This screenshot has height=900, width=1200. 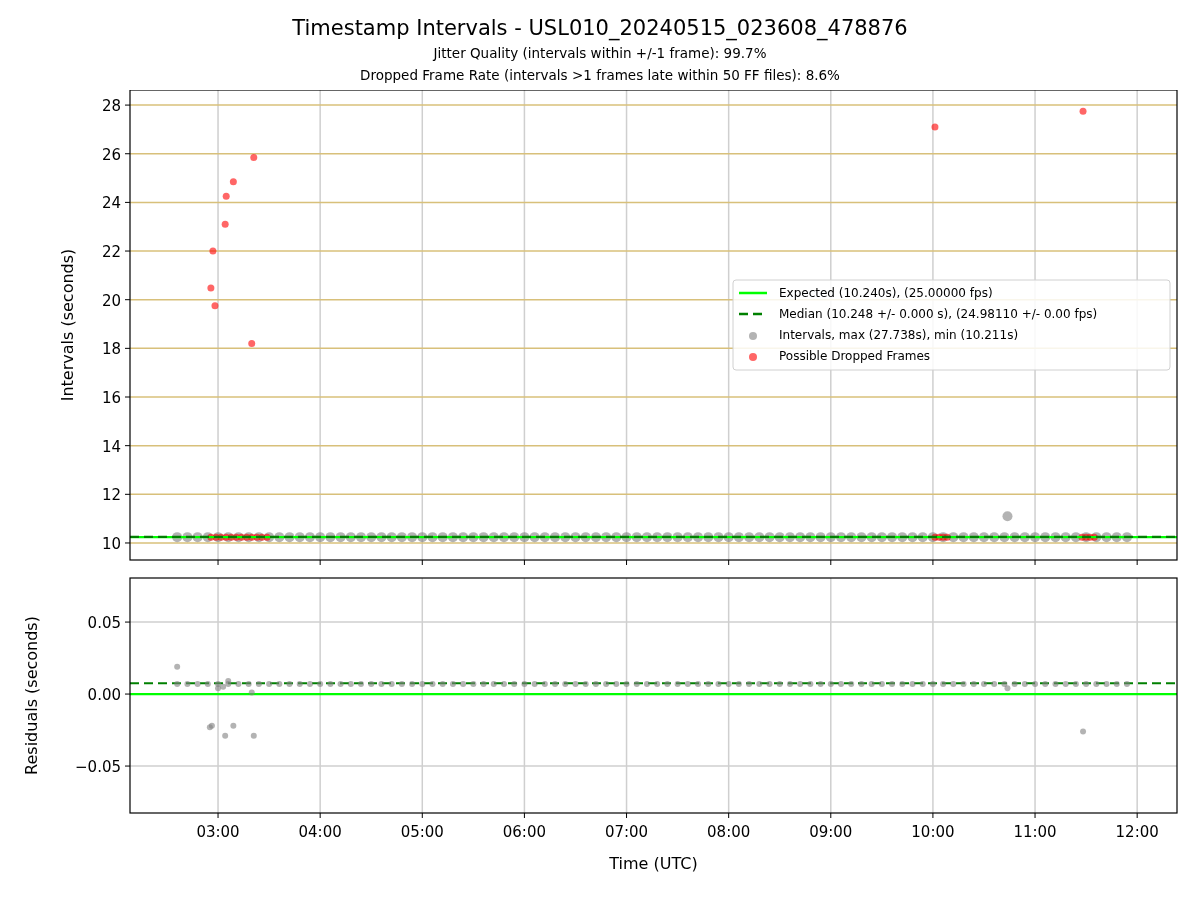 What do you see at coordinates (111, 543) in the screenshot?
I see `tick-label: 10` at bounding box center [111, 543].